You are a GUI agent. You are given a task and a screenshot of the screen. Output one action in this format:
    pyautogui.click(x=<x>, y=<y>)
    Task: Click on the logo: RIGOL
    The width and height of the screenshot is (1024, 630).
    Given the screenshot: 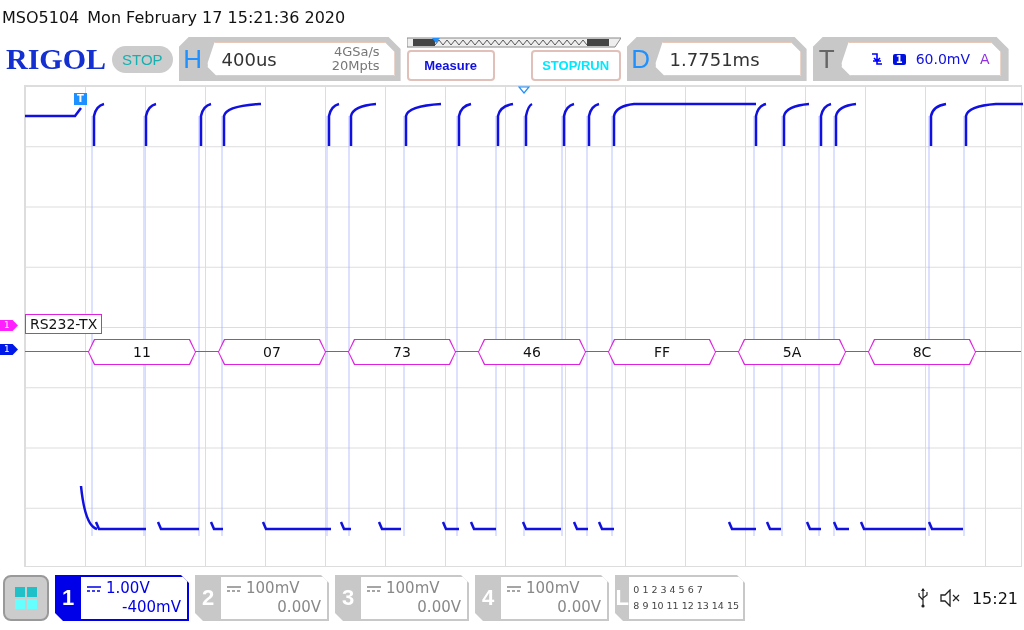 What is the action you would take?
    pyautogui.click(x=56, y=59)
    